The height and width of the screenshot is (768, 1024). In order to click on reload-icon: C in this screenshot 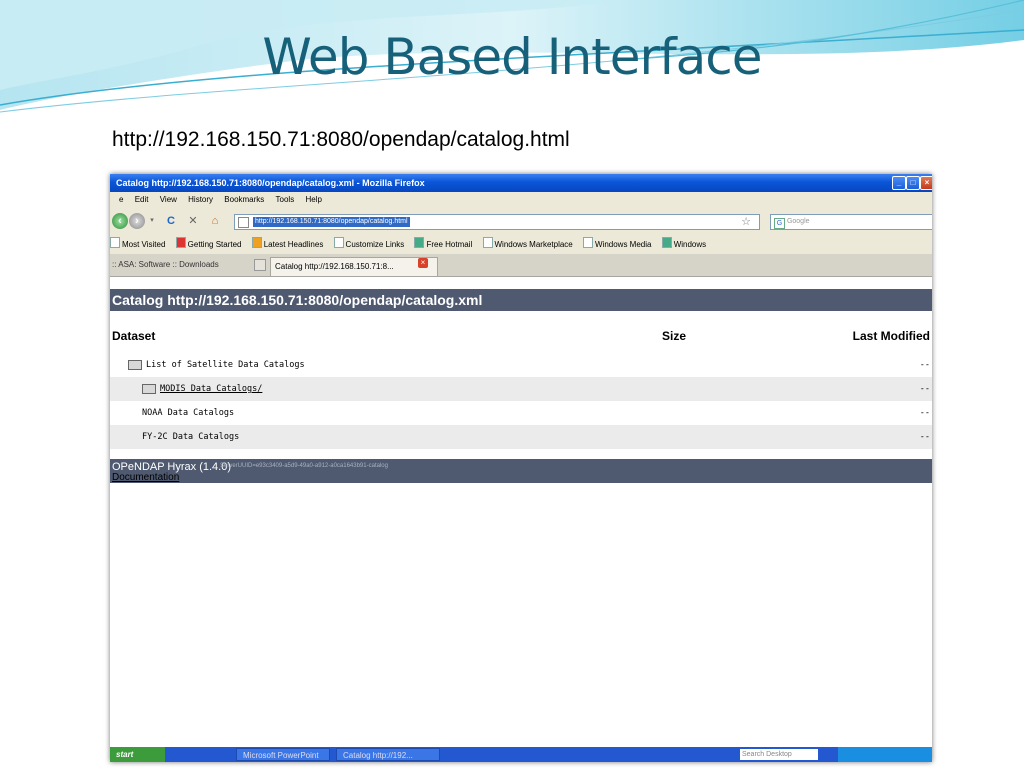, I will do `click(171, 221)`.